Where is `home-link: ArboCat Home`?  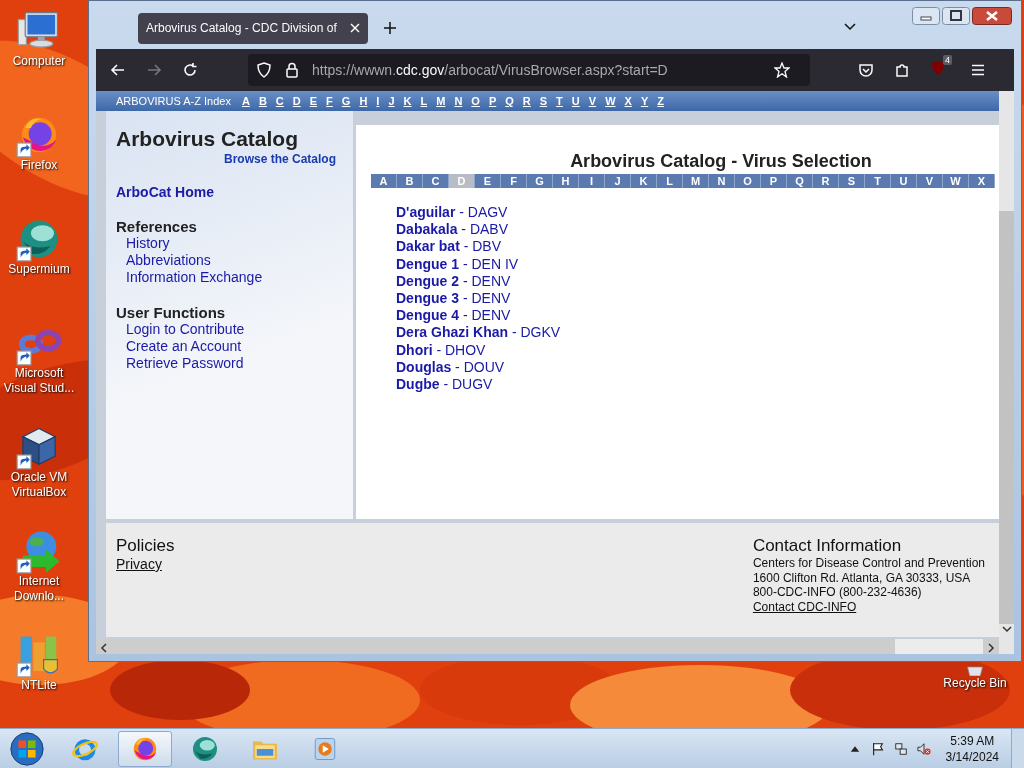
home-link: ArboCat Home is located at coordinates (229, 192).